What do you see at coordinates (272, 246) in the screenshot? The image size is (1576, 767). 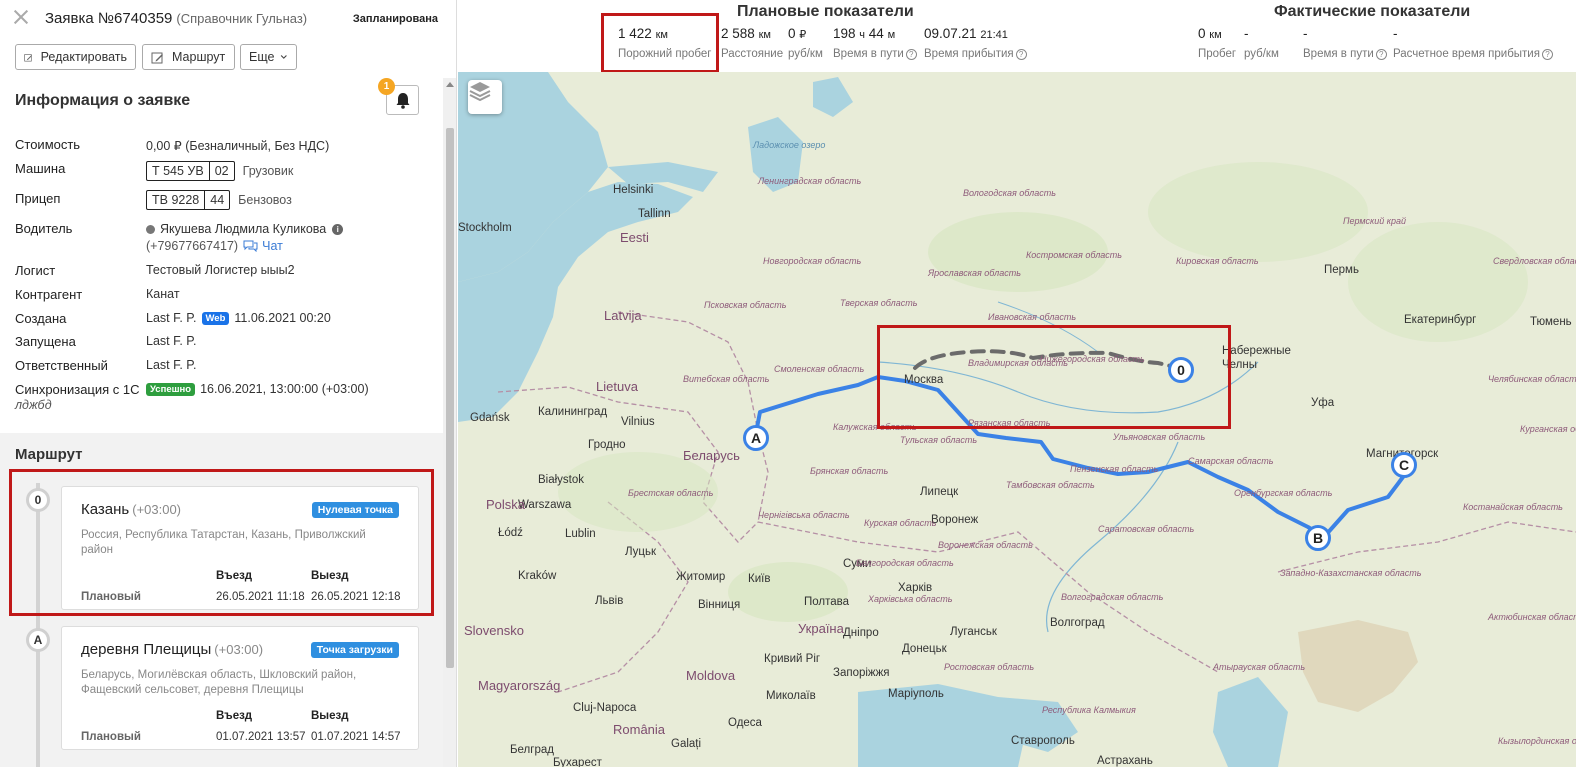 I see `chat-link: Чат` at bounding box center [272, 246].